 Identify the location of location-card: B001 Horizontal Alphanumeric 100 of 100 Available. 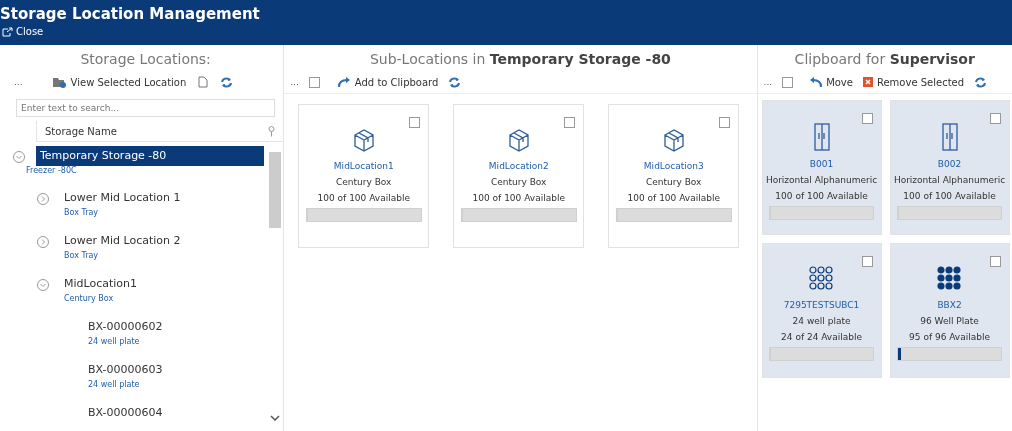
(821, 167).